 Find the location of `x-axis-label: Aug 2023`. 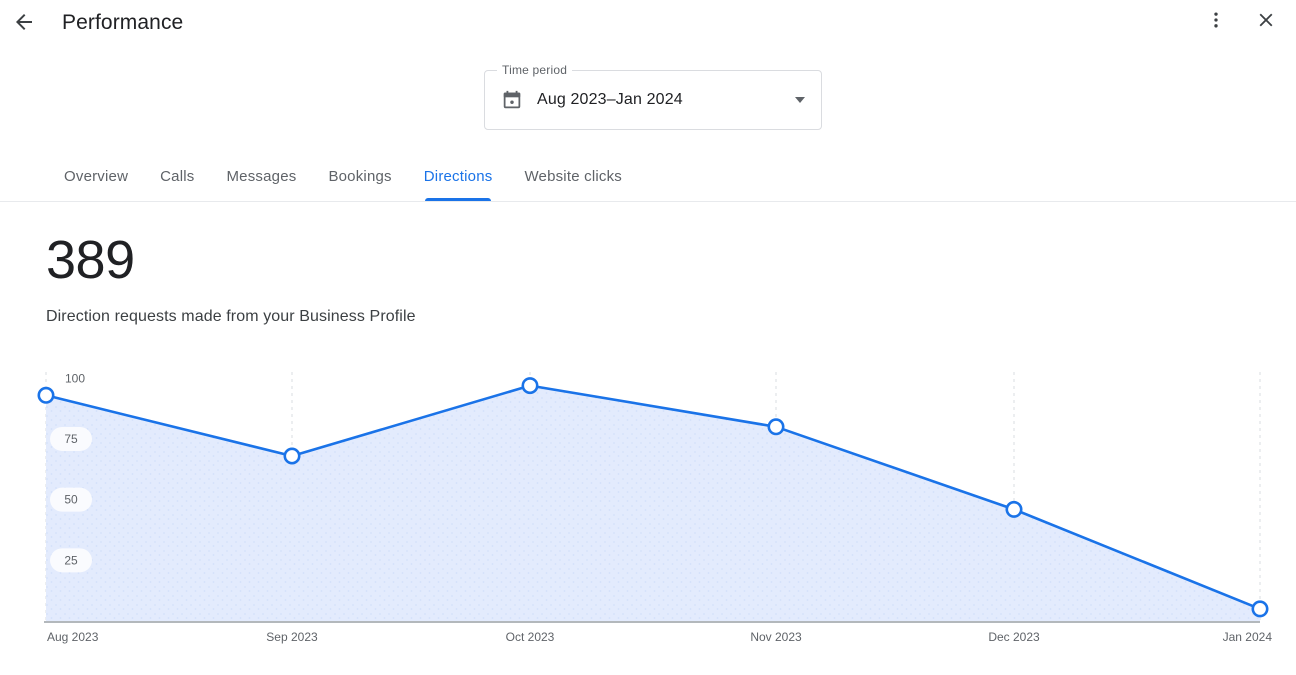

x-axis-label: Aug 2023 is located at coordinates (73, 637).